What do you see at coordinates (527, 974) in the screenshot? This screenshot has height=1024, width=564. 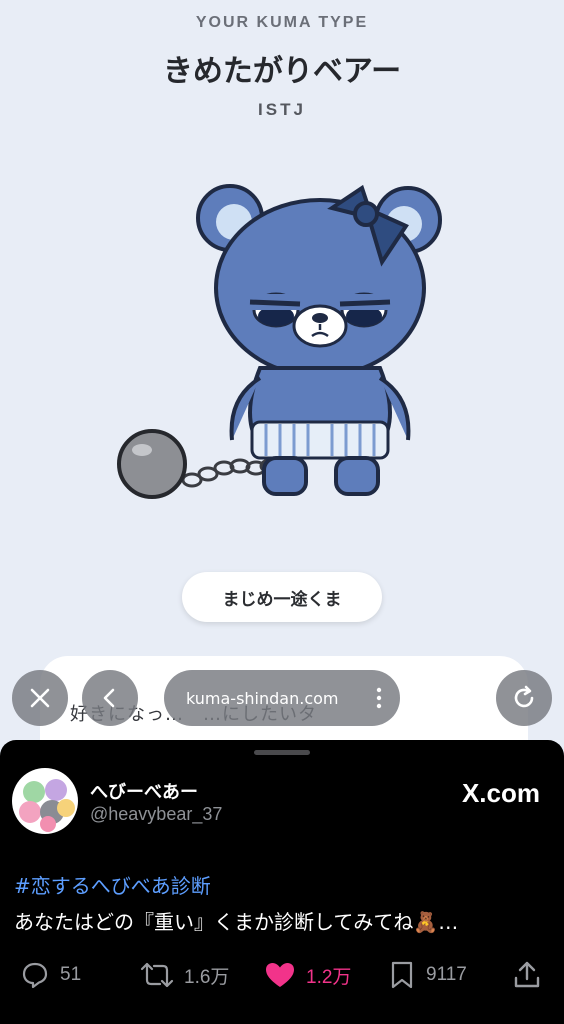 I see `share-icon` at bounding box center [527, 974].